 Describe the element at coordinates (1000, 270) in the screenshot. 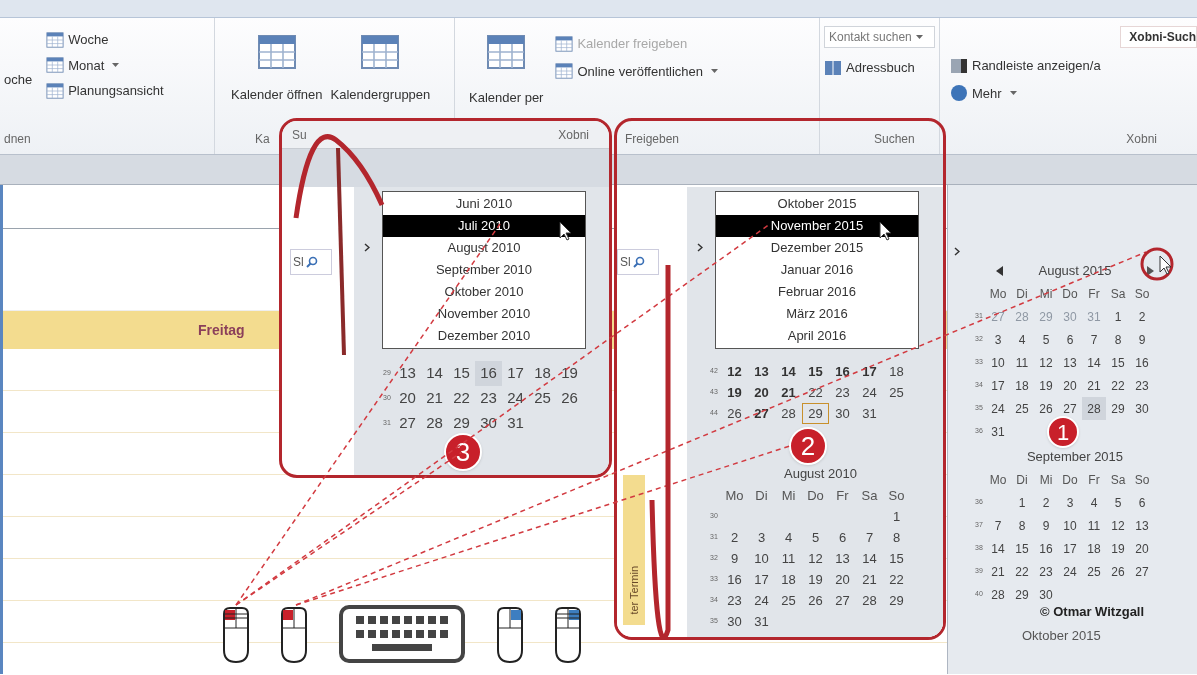

I see `previous-arrow-icon` at that location.